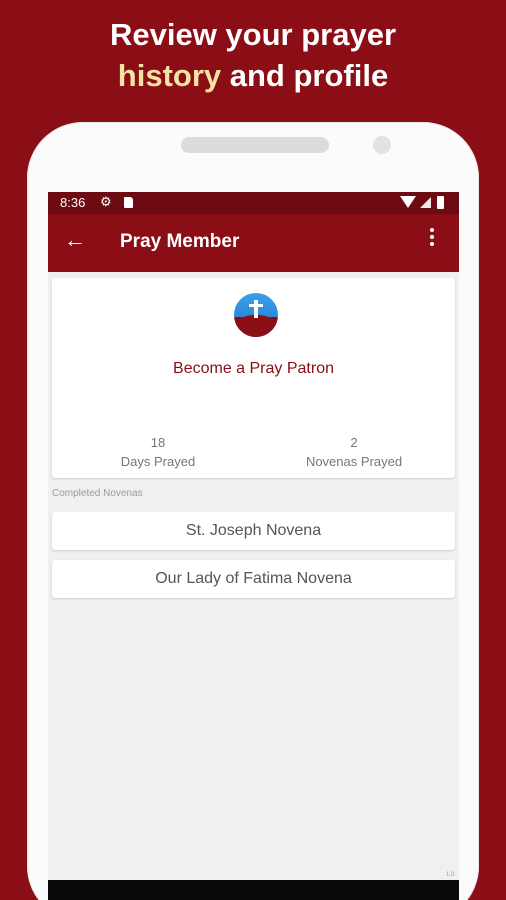  What do you see at coordinates (158, 442) in the screenshot?
I see `stat-value: 18` at bounding box center [158, 442].